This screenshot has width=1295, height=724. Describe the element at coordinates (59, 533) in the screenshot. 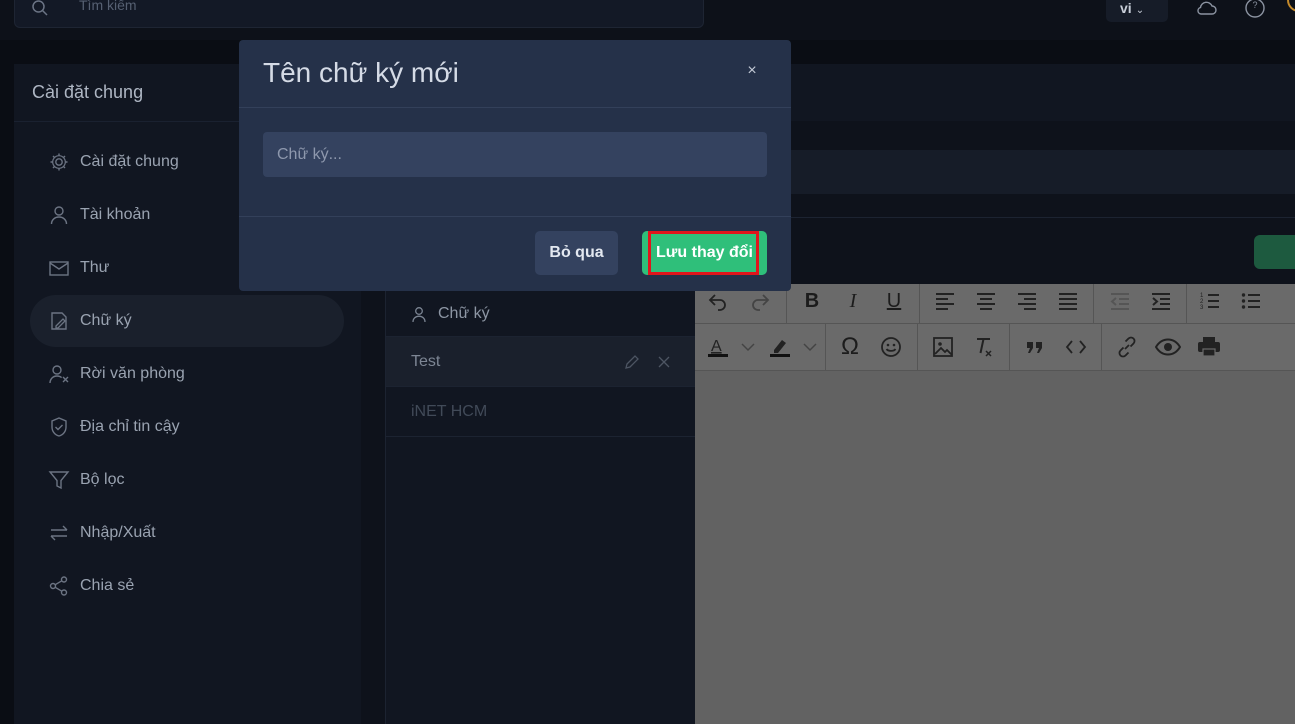

I see `swap-icon` at that location.